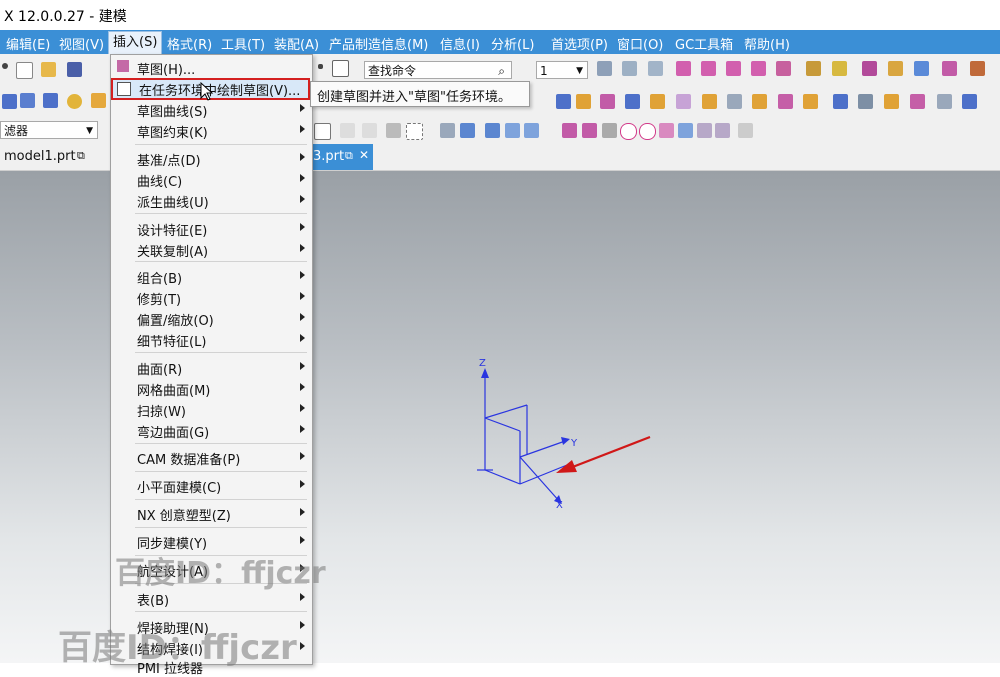 This screenshot has width=1000, height=677. Describe the element at coordinates (210, 200) in the screenshot. I see `menu-item-derived-curve: 派生曲线(U)` at that location.